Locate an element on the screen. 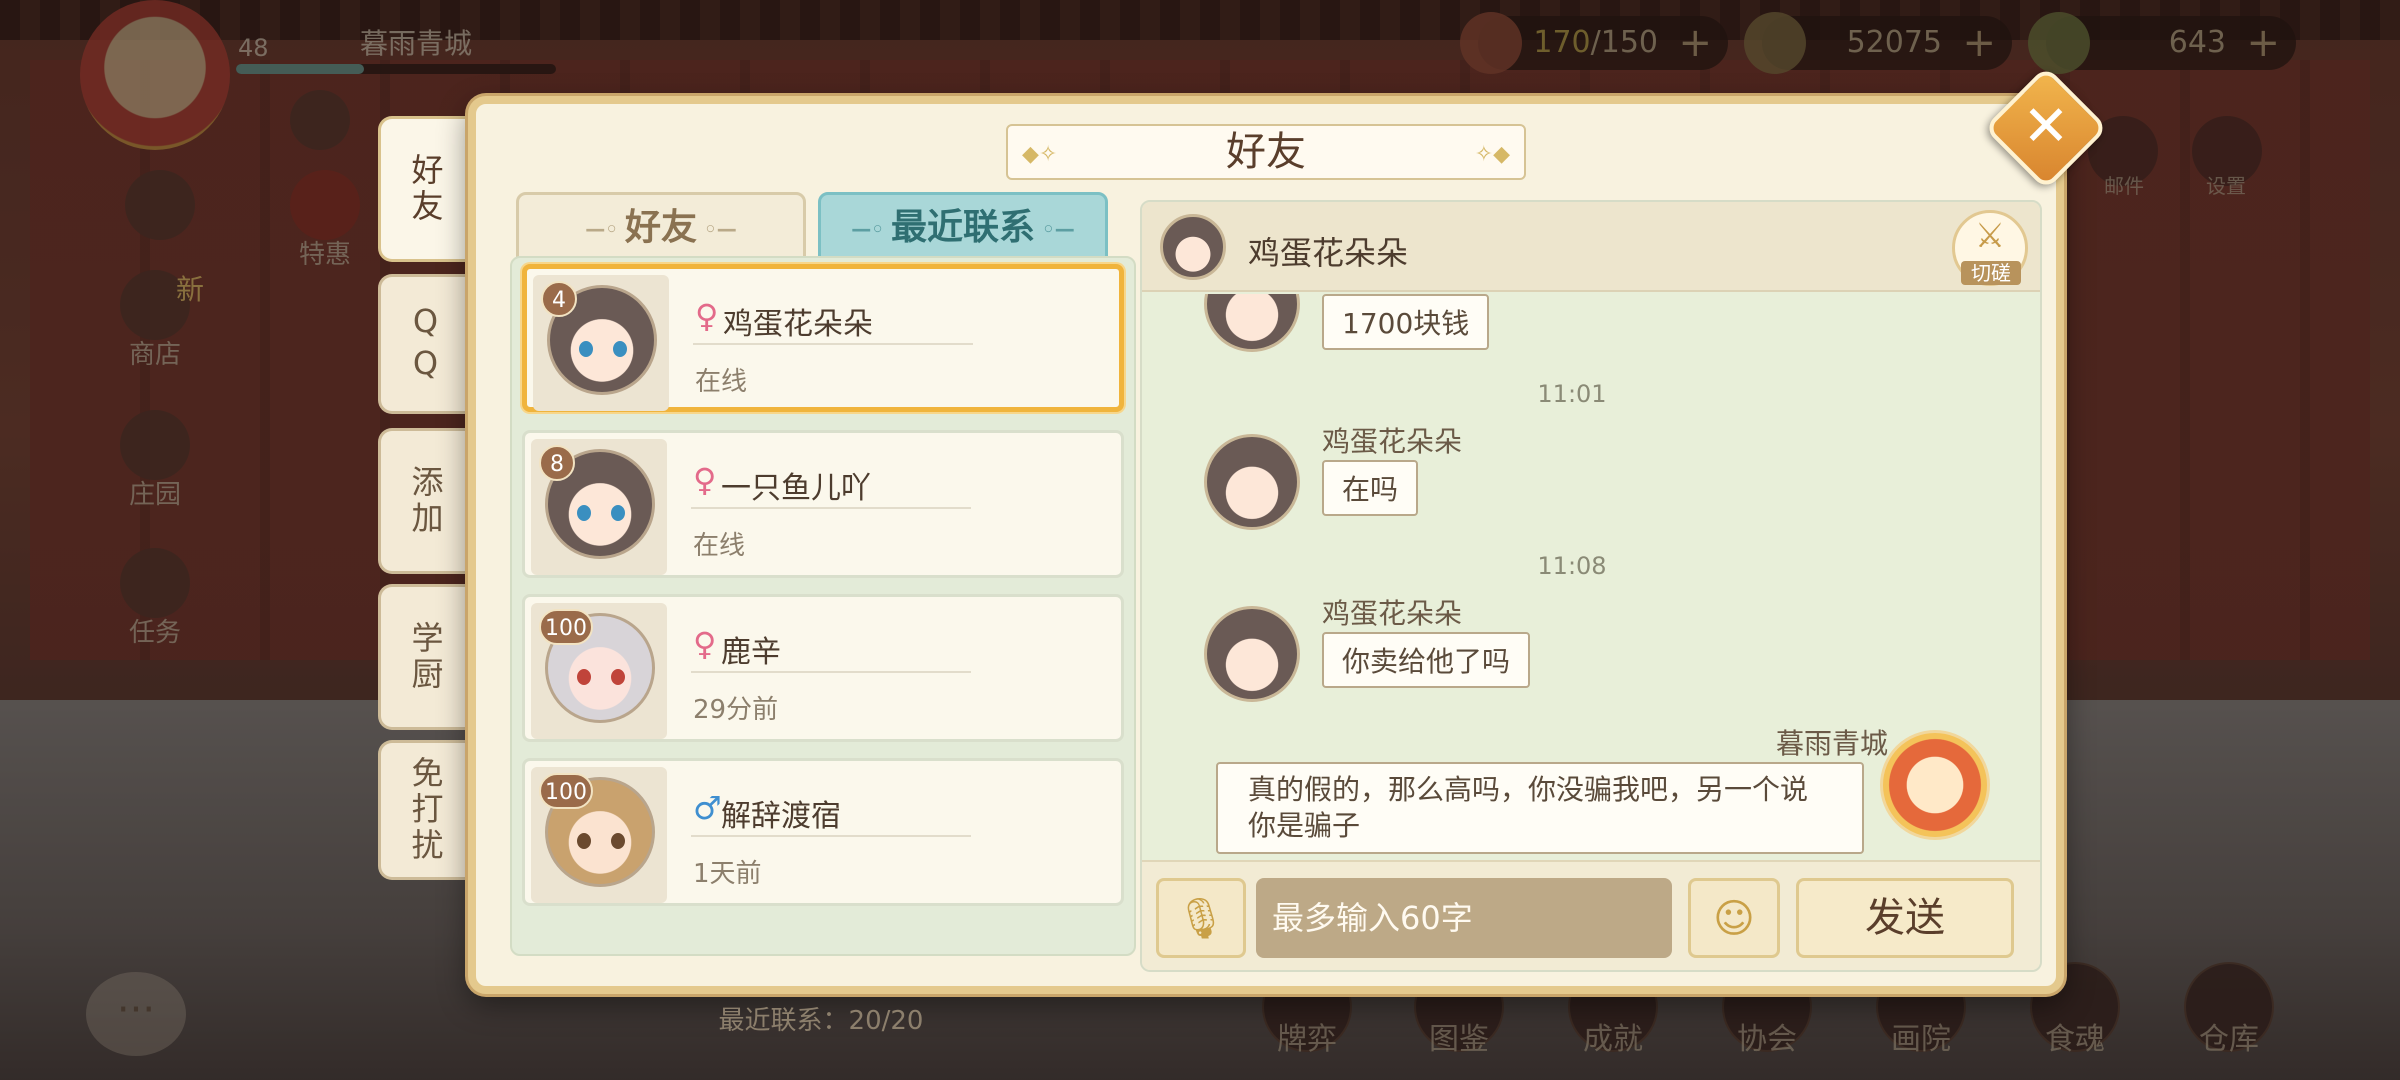 This screenshot has height=1080, width=2400. send-button: 发送 is located at coordinates (1905, 918).